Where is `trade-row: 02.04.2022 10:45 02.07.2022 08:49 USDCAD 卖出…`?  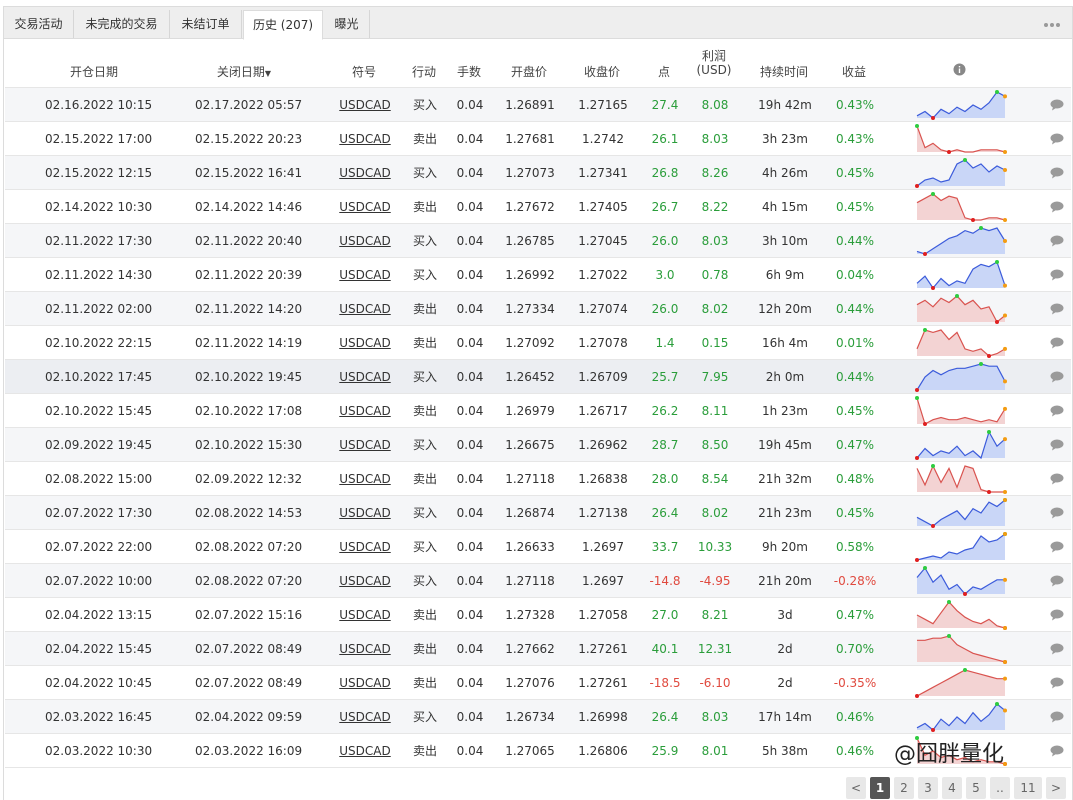
trade-row: 02.04.2022 10:45 02.07.2022 08:49 USDCAD 卖出… is located at coordinates (538, 683).